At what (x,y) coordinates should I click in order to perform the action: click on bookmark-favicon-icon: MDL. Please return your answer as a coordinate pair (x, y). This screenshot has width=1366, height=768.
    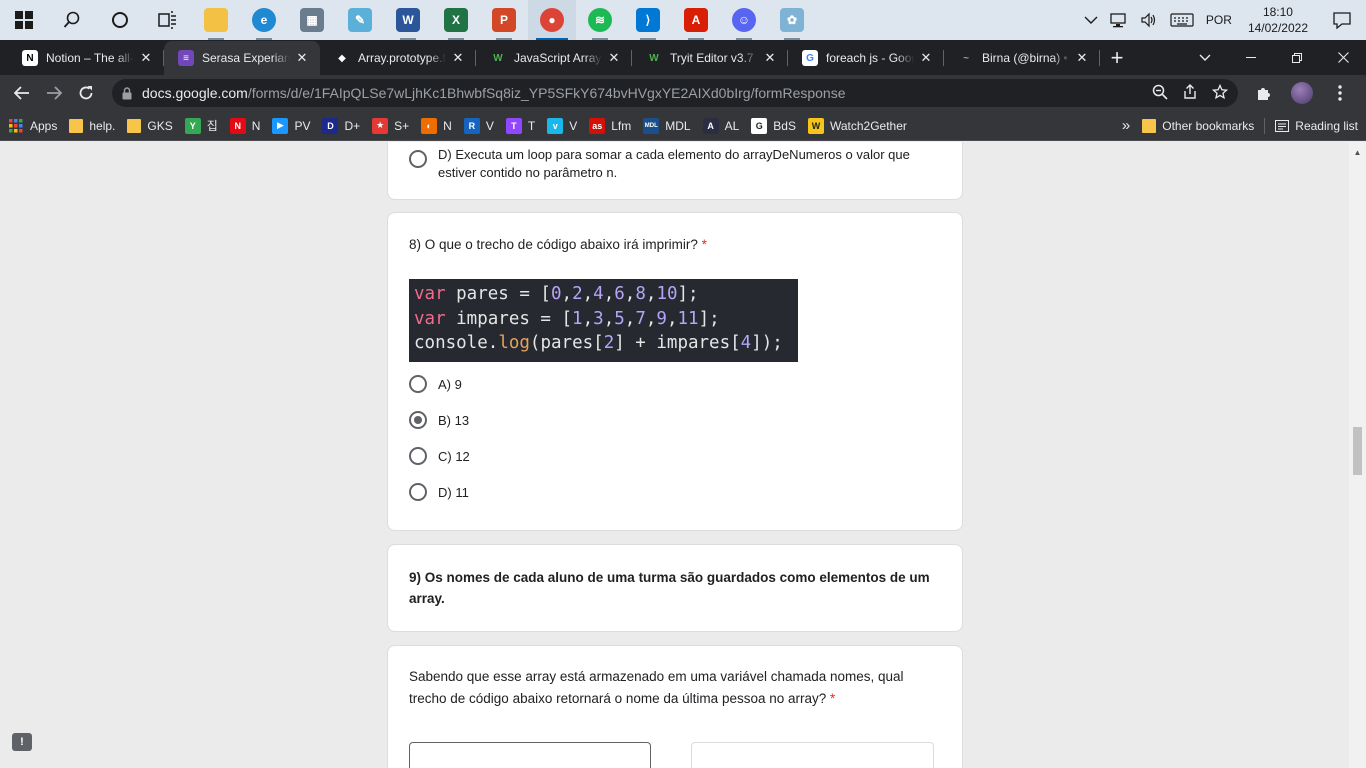
    Looking at the image, I should click on (651, 125).